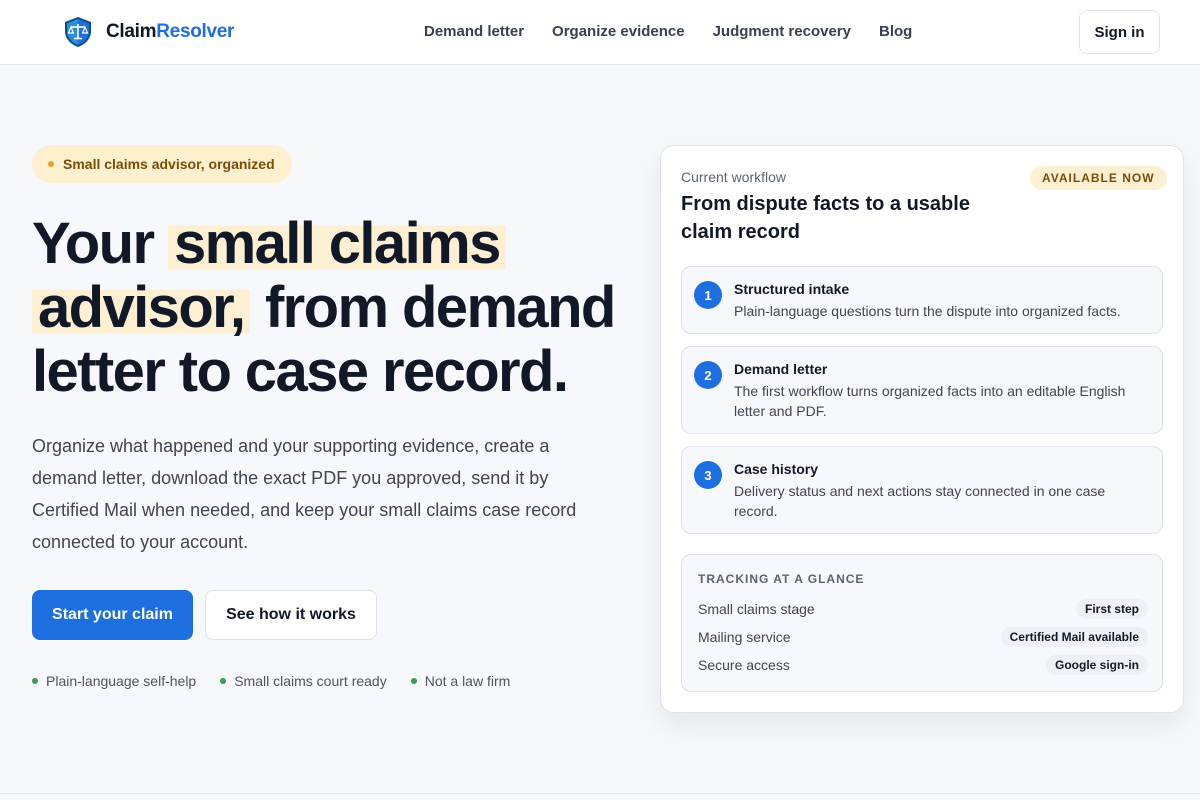 Image resolution: width=1200 pixels, height=800 pixels. Describe the element at coordinates (336, 243) in the screenshot. I see `headline-highlight1: small claims` at that location.